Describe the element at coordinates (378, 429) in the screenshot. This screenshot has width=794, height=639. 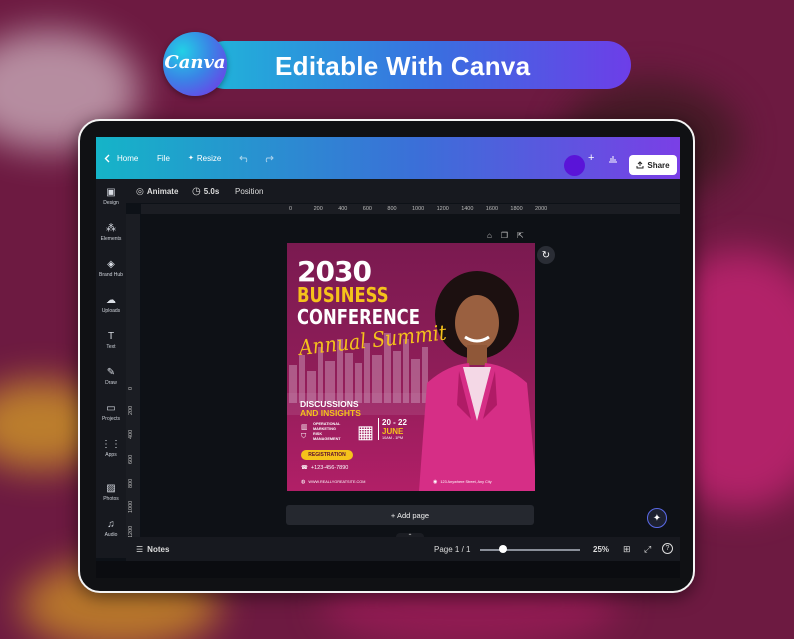
I see `date-divider` at that location.